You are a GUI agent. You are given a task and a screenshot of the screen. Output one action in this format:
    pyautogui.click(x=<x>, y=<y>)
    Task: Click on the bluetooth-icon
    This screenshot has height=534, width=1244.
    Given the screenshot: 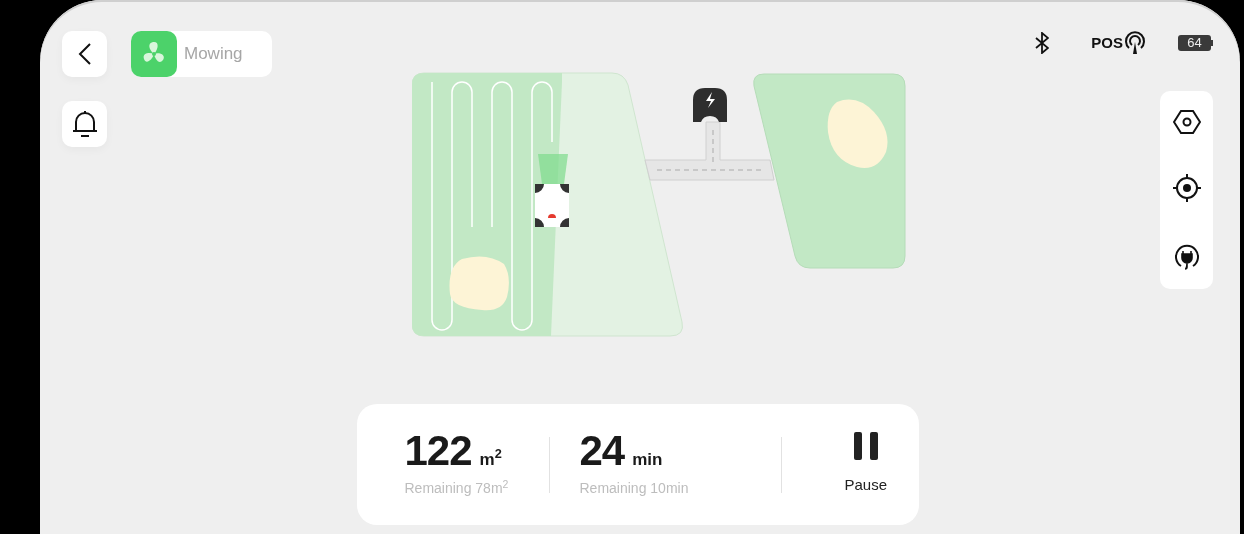 What is the action you would take?
    pyautogui.click(x=1042, y=43)
    